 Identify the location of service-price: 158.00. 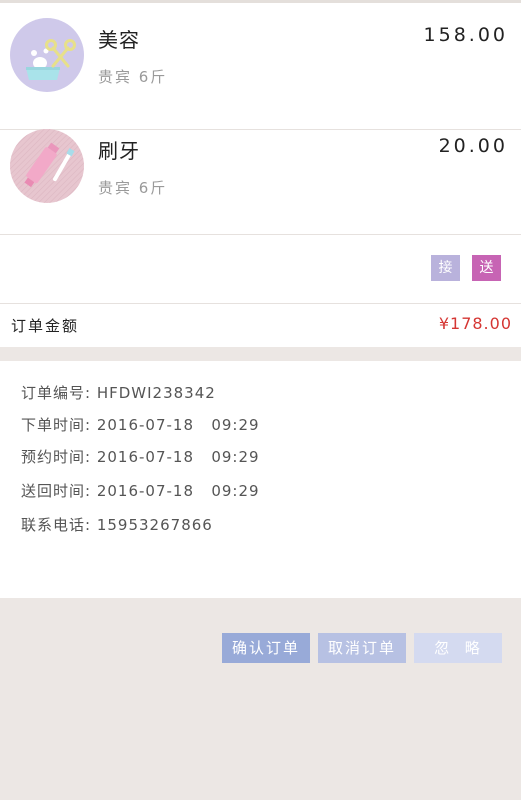
(465, 35).